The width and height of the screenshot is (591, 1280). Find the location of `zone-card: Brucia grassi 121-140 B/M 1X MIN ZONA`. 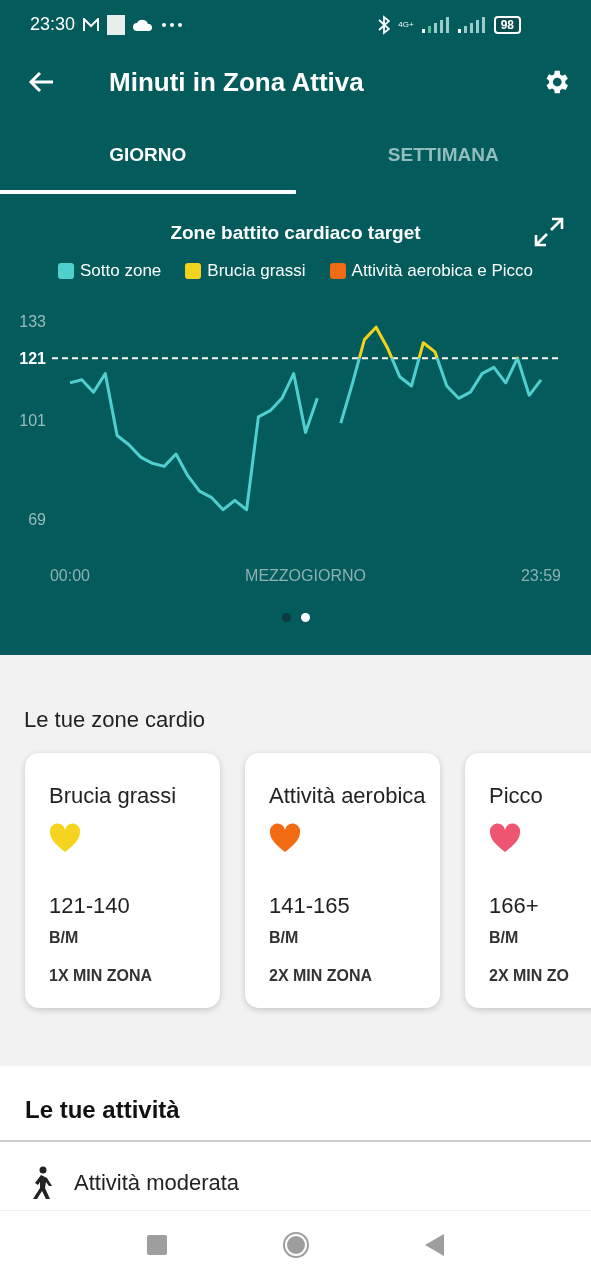

zone-card: Brucia grassi 121-140 B/M 1X MIN ZONA is located at coordinates (122, 880).